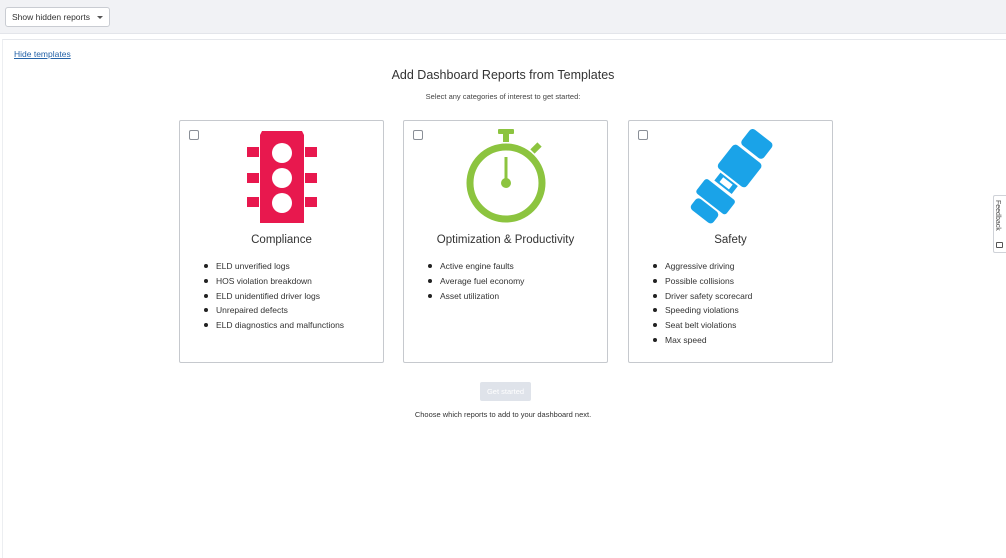  Describe the element at coordinates (273, 325) in the screenshot. I see `list-item: ELD diagnostics and malfunctions` at that location.